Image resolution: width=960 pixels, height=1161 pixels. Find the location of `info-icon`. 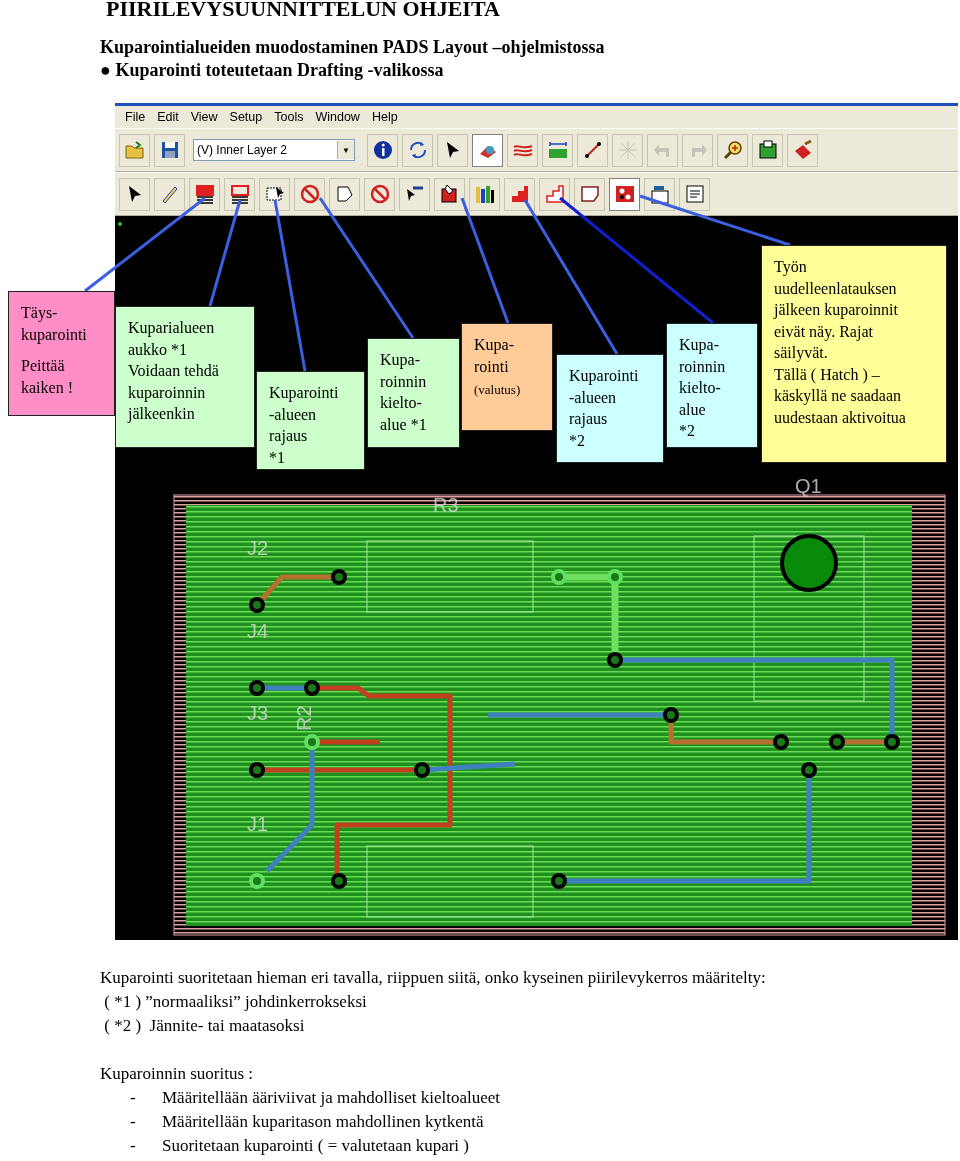

info-icon is located at coordinates (382, 150).